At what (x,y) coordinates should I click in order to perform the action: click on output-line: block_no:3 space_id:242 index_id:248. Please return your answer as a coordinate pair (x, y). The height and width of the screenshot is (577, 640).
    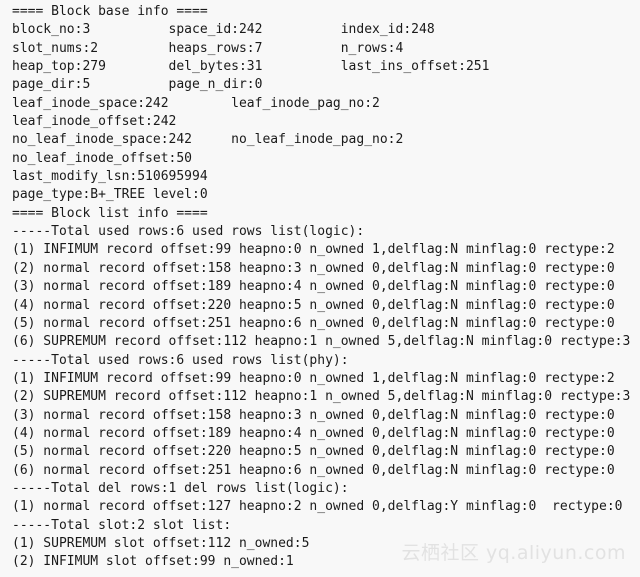
    Looking at the image, I should click on (223, 30).